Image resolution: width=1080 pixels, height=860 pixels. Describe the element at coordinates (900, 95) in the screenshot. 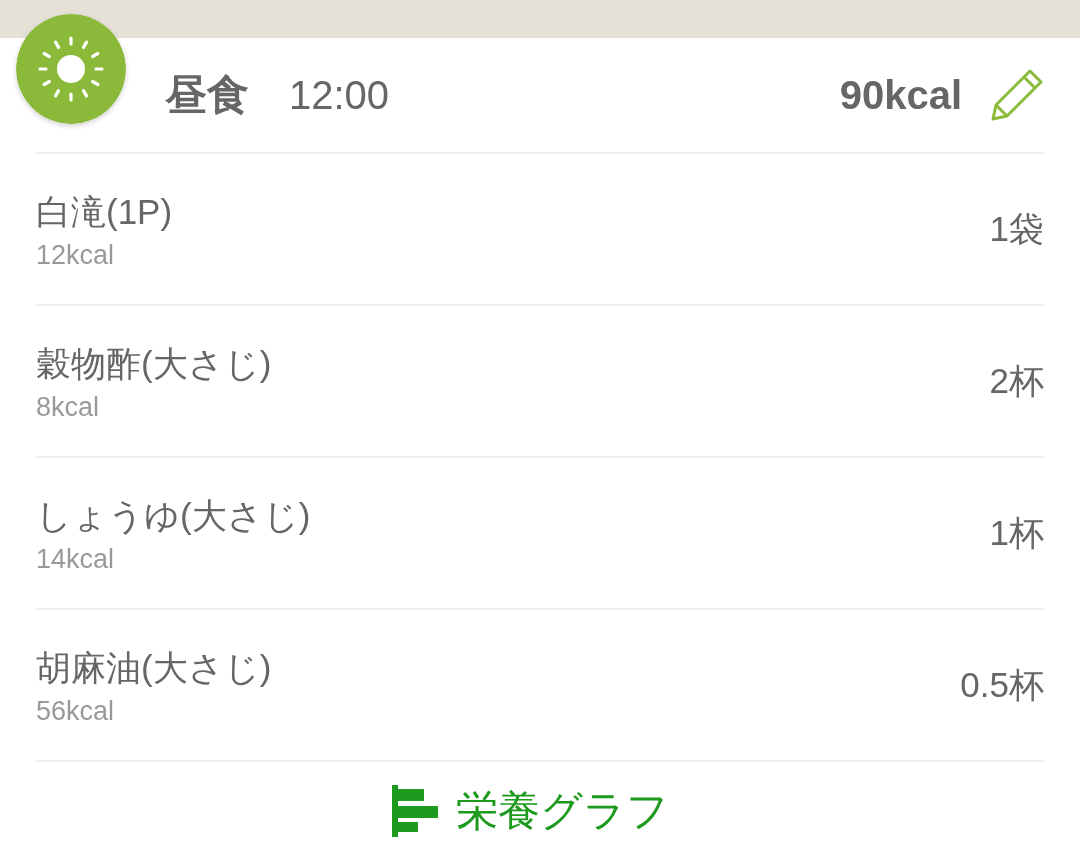

I see `total-calories: 90kcal` at that location.